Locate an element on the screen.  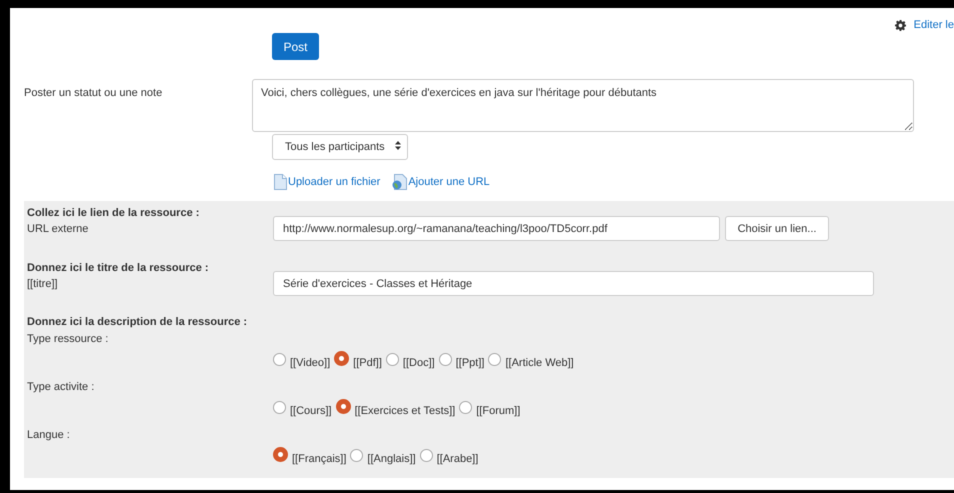
audience-select: Tous les participants is located at coordinates (340, 147).